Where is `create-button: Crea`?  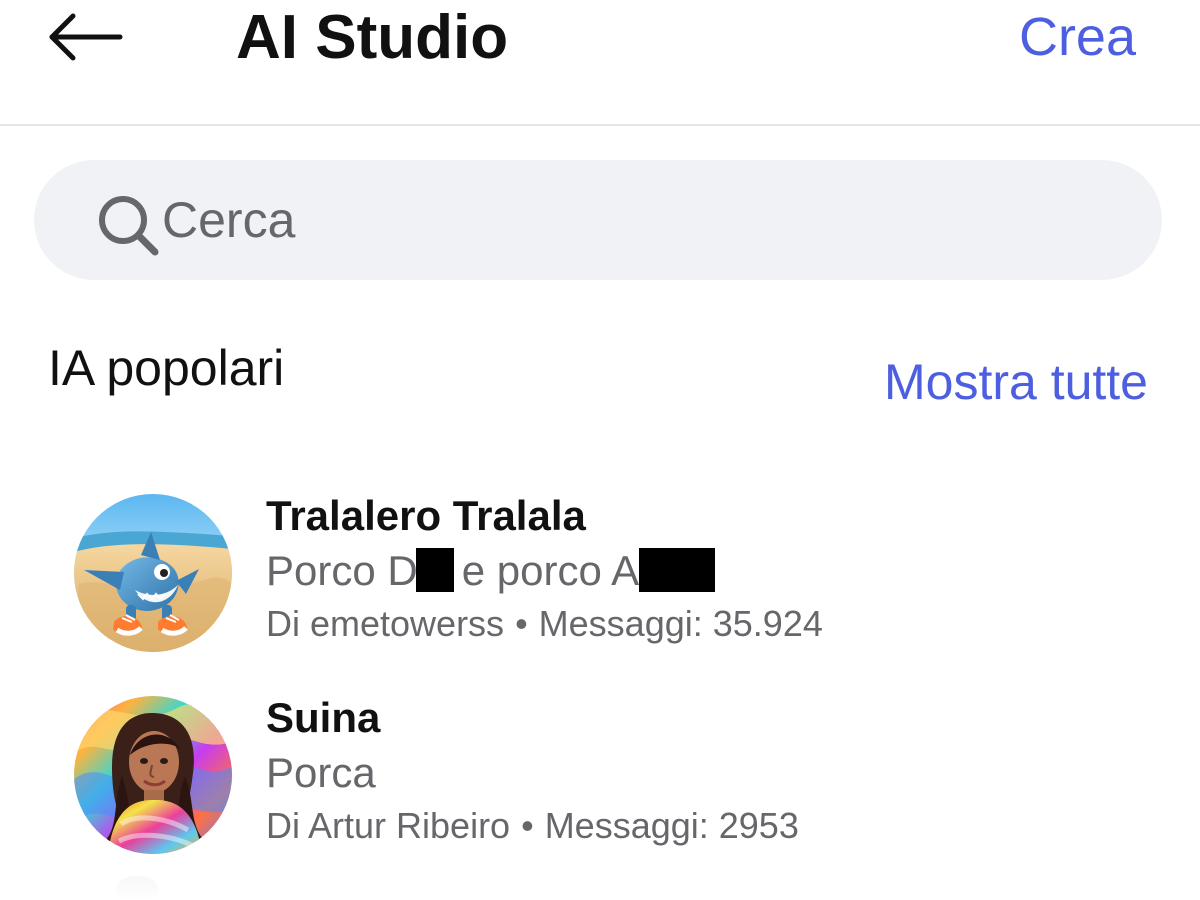
create-button: Crea is located at coordinates (1077, 37).